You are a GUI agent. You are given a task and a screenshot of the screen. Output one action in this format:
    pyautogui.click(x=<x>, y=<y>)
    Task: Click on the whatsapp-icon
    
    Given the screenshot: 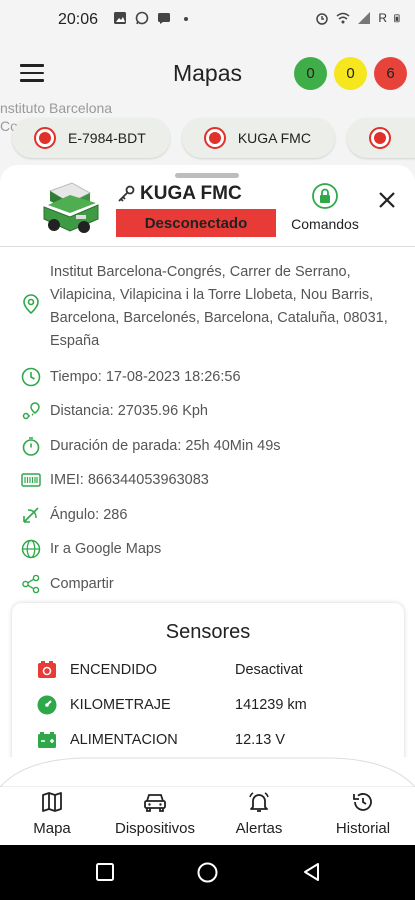 What is the action you would take?
    pyautogui.click(x=142, y=18)
    